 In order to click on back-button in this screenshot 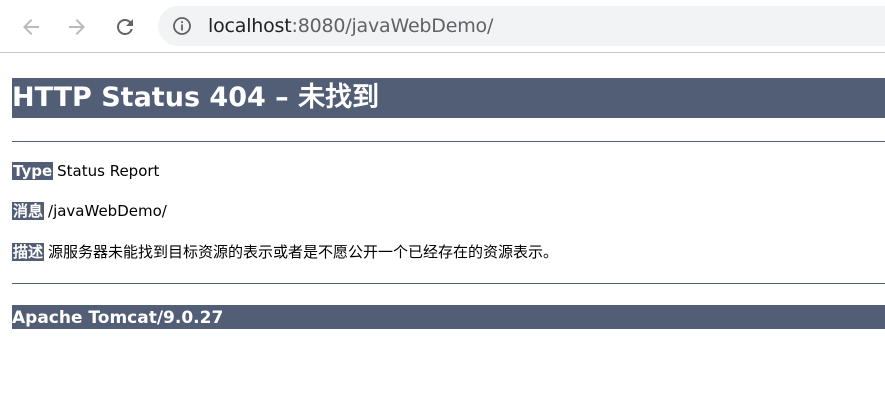, I will do `click(31, 27)`.